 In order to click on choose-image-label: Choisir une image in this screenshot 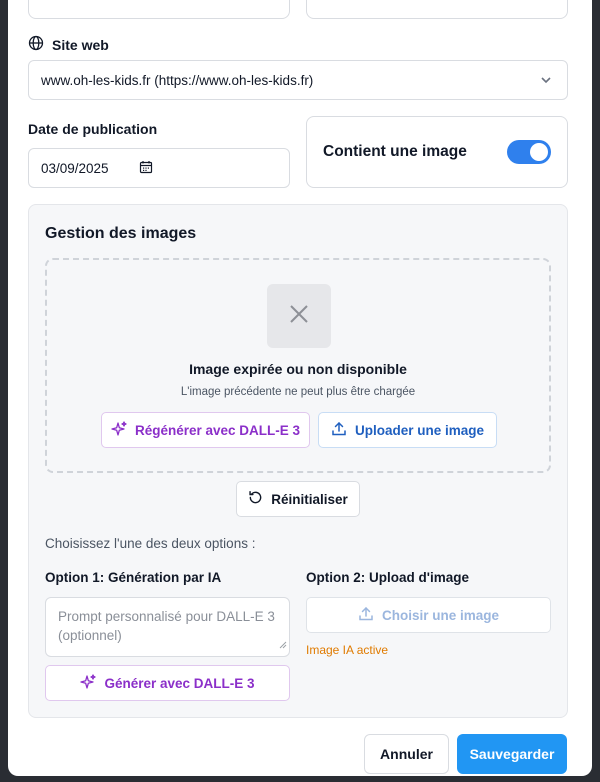, I will do `click(440, 615)`.